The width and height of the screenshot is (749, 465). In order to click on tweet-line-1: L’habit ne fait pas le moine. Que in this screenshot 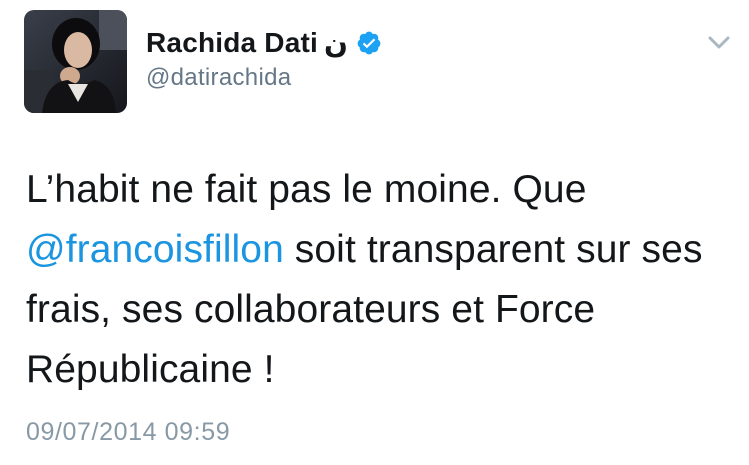, I will do `click(306, 189)`.